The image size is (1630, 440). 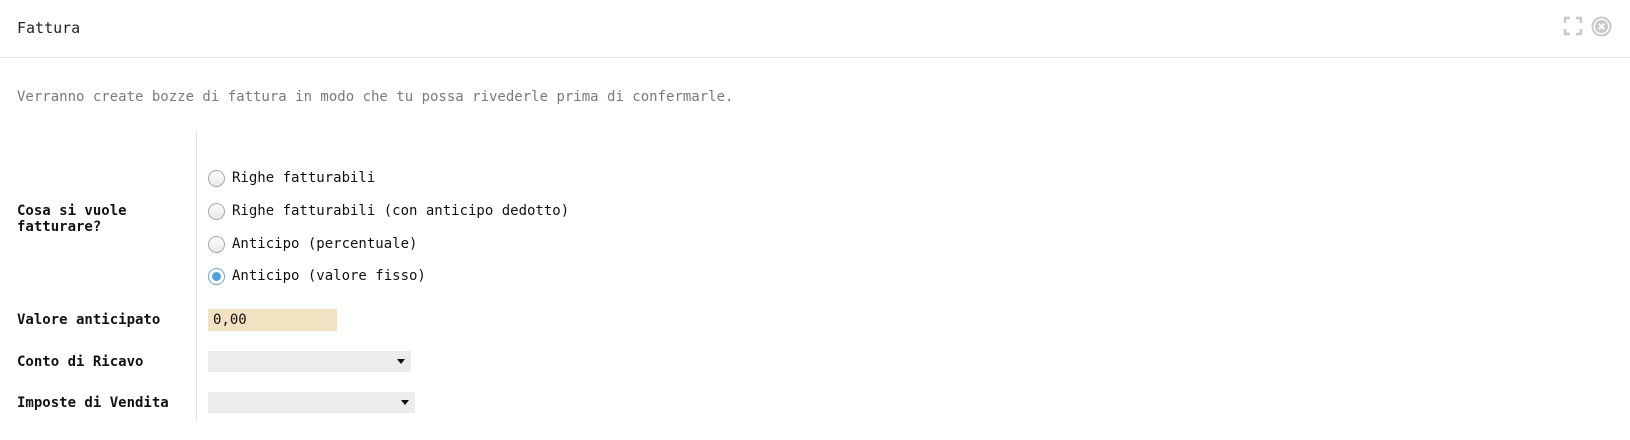 I want to click on revenue-account-label: Conto di Ricavo, so click(x=80, y=362).